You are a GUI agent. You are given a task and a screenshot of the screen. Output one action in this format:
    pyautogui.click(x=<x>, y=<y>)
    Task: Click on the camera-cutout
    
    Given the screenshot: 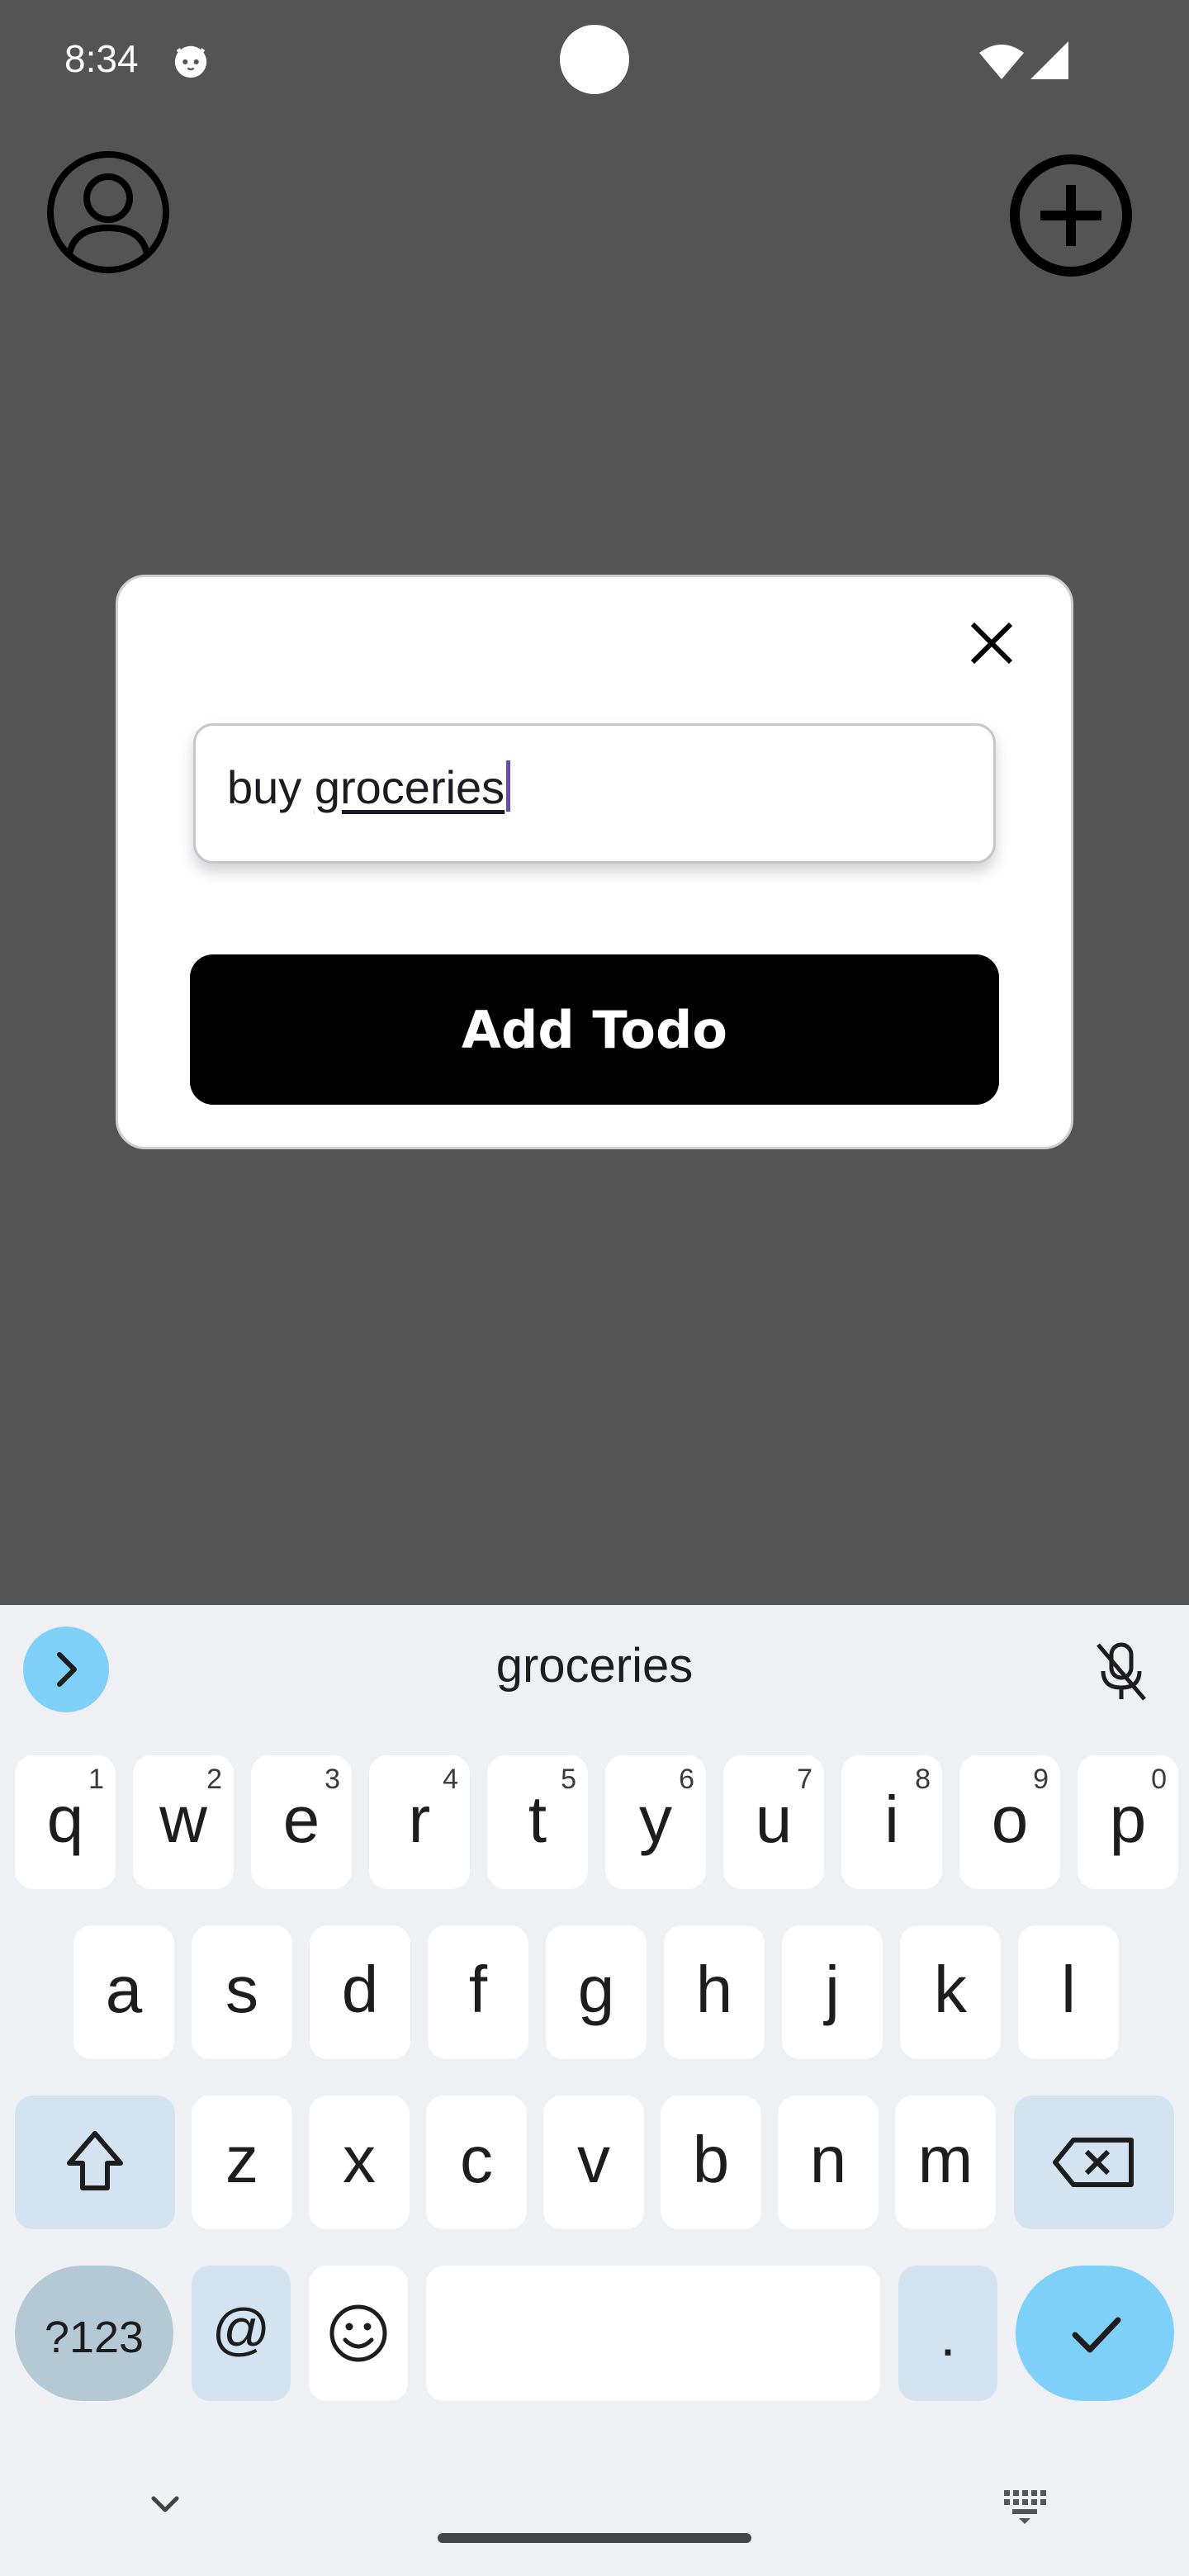 What is the action you would take?
    pyautogui.click(x=594, y=59)
    